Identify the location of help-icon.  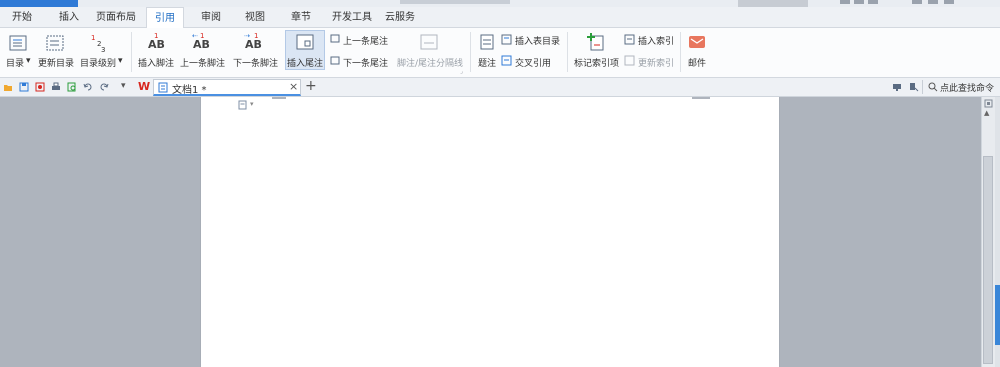
(873, 2).